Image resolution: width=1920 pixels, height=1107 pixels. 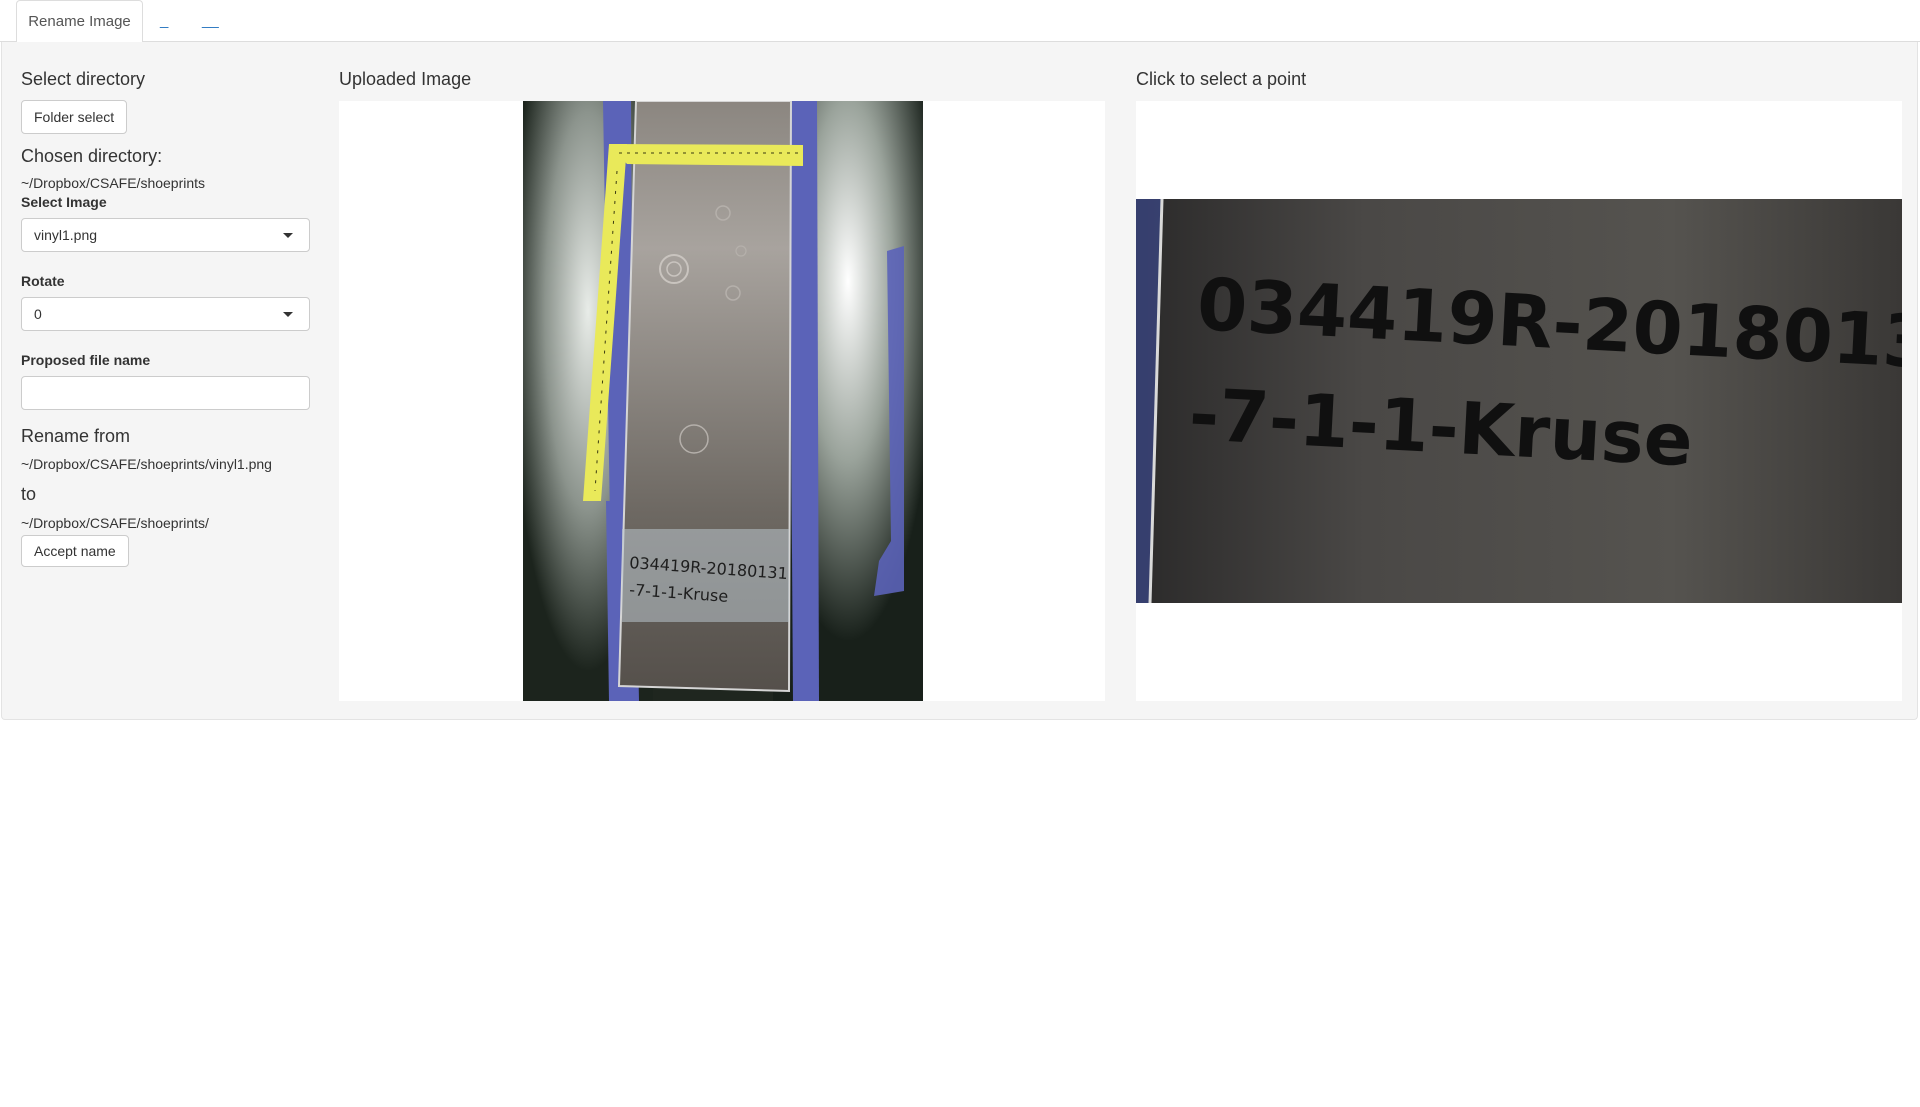 I want to click on tab-bar: Rename Image _ __, so click(x=960, y=21).